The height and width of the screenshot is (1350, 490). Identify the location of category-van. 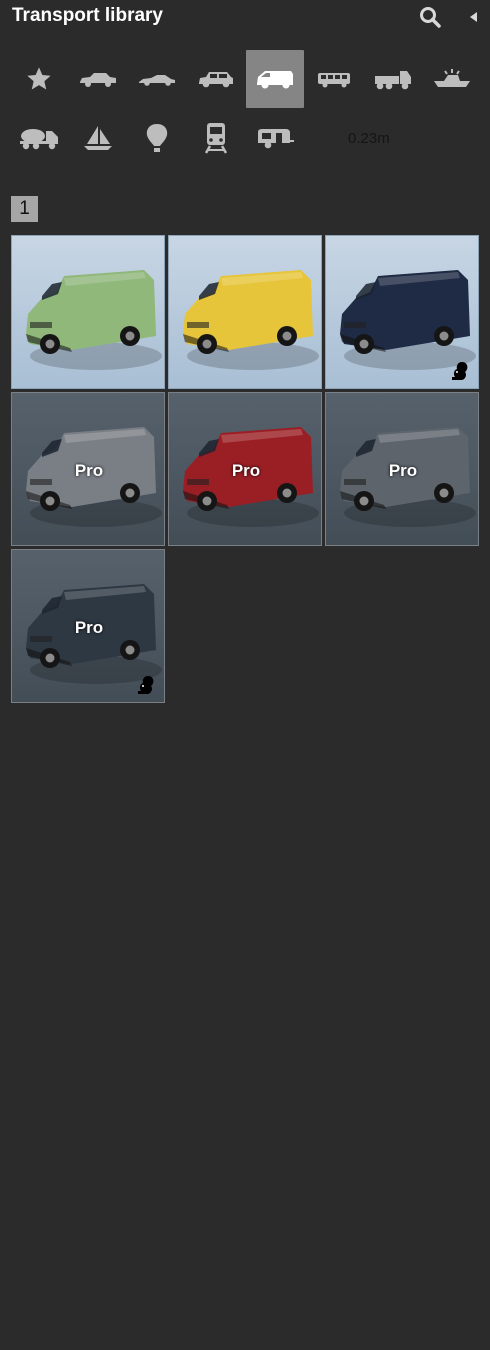
(275, 79).